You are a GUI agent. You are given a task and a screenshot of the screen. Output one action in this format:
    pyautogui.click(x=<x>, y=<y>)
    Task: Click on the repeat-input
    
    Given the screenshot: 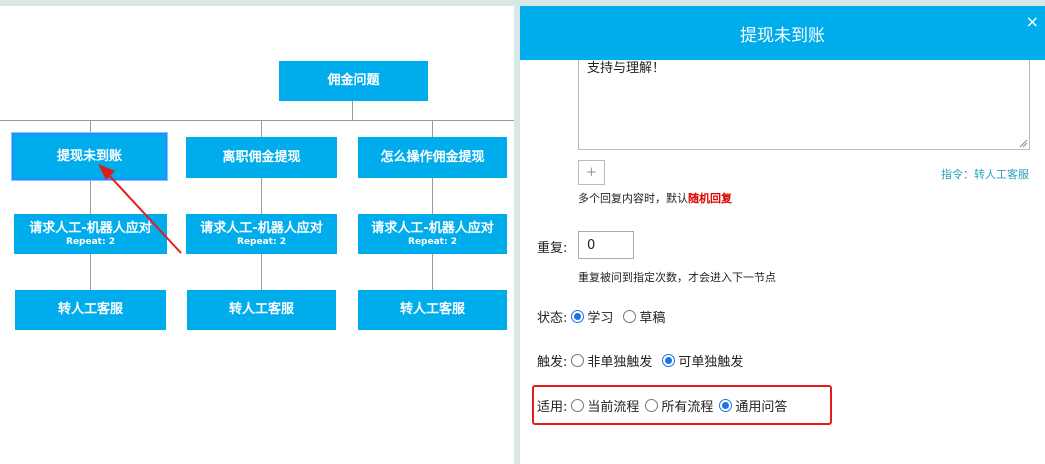 What is the action you would take?
    pyautogui.click(x=606, y=245)
    